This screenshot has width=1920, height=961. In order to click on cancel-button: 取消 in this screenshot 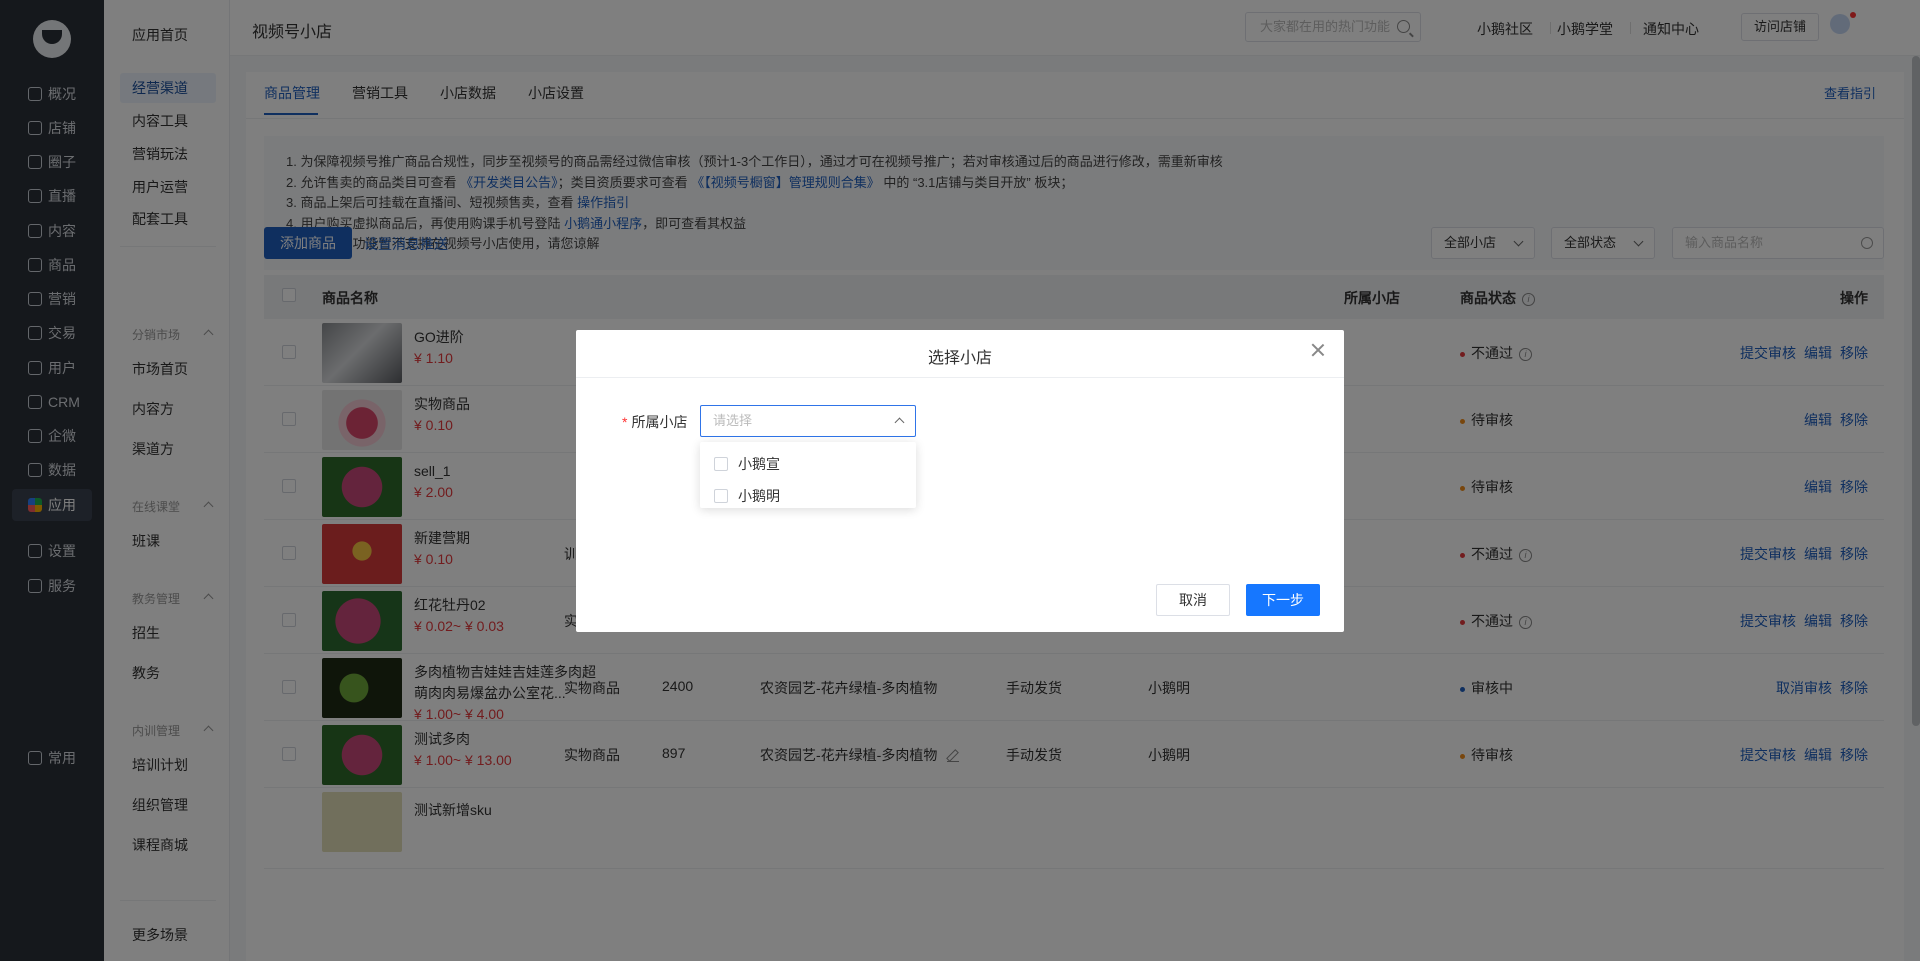, I will do `click(1193, 600)`.